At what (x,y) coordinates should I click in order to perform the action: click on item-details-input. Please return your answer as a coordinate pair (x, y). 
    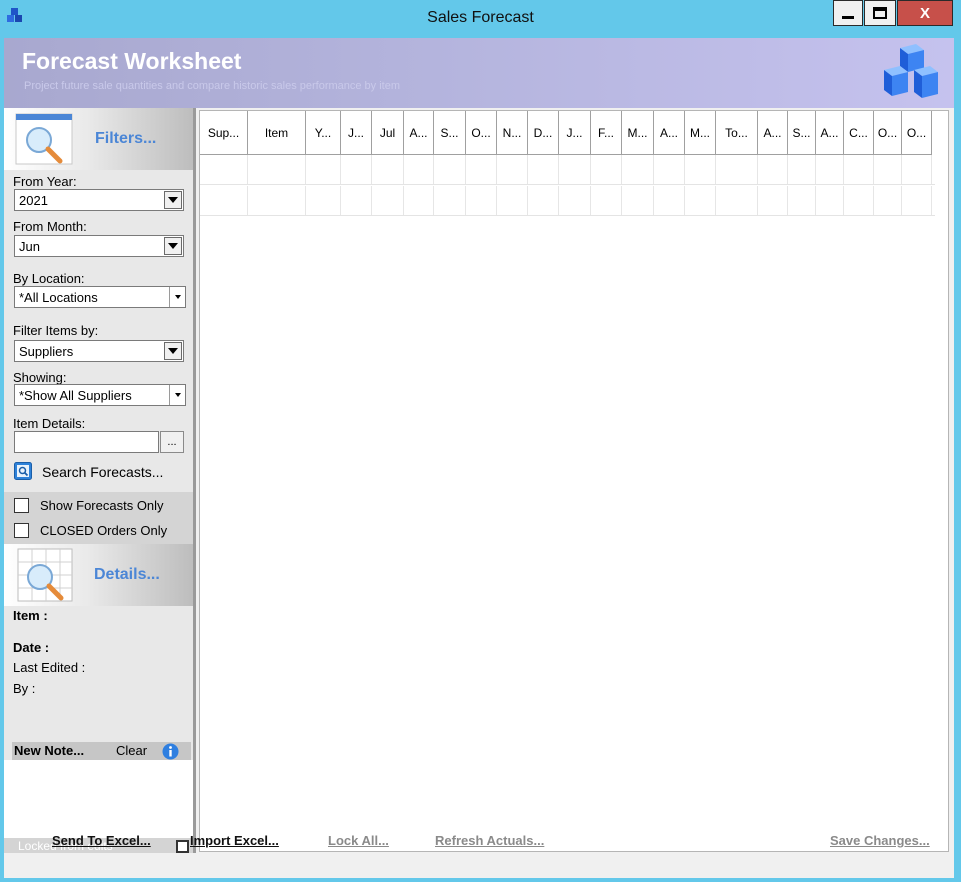
    Looking at the image, I should click on (86, 442).